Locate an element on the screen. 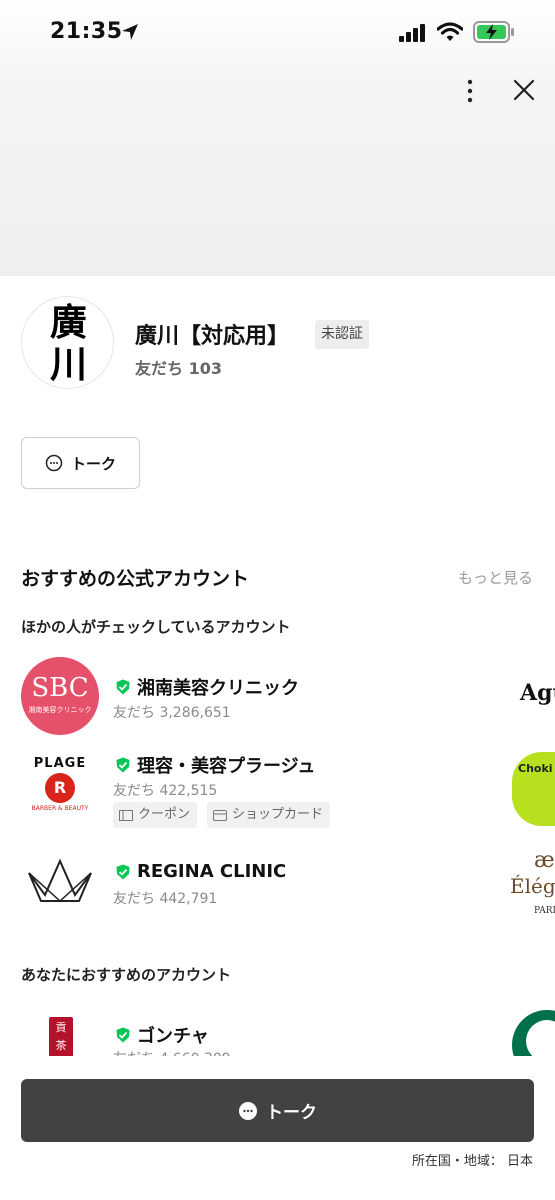 This screenshot has width=555, height=1200. coupon-chip-label: クーポン is located at coordinates (164, 814).